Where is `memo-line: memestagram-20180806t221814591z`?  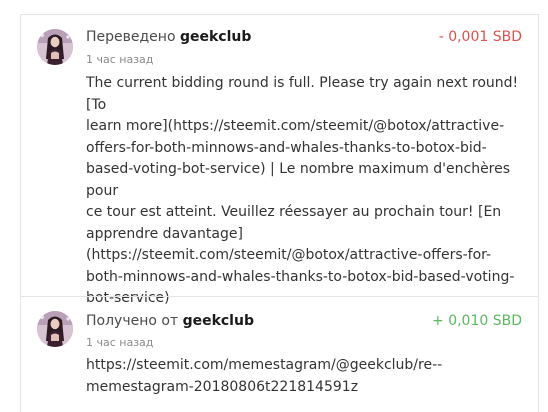
memo-line: memestagram-20180806t221814591z is located at coordinates (222, 386).